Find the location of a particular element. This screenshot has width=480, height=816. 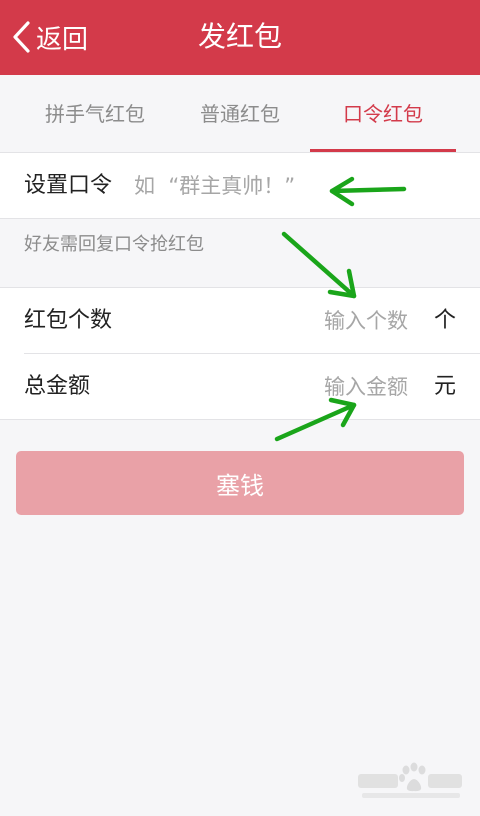

amount-row: 总金额 元 is located at coordinates (240, 387).